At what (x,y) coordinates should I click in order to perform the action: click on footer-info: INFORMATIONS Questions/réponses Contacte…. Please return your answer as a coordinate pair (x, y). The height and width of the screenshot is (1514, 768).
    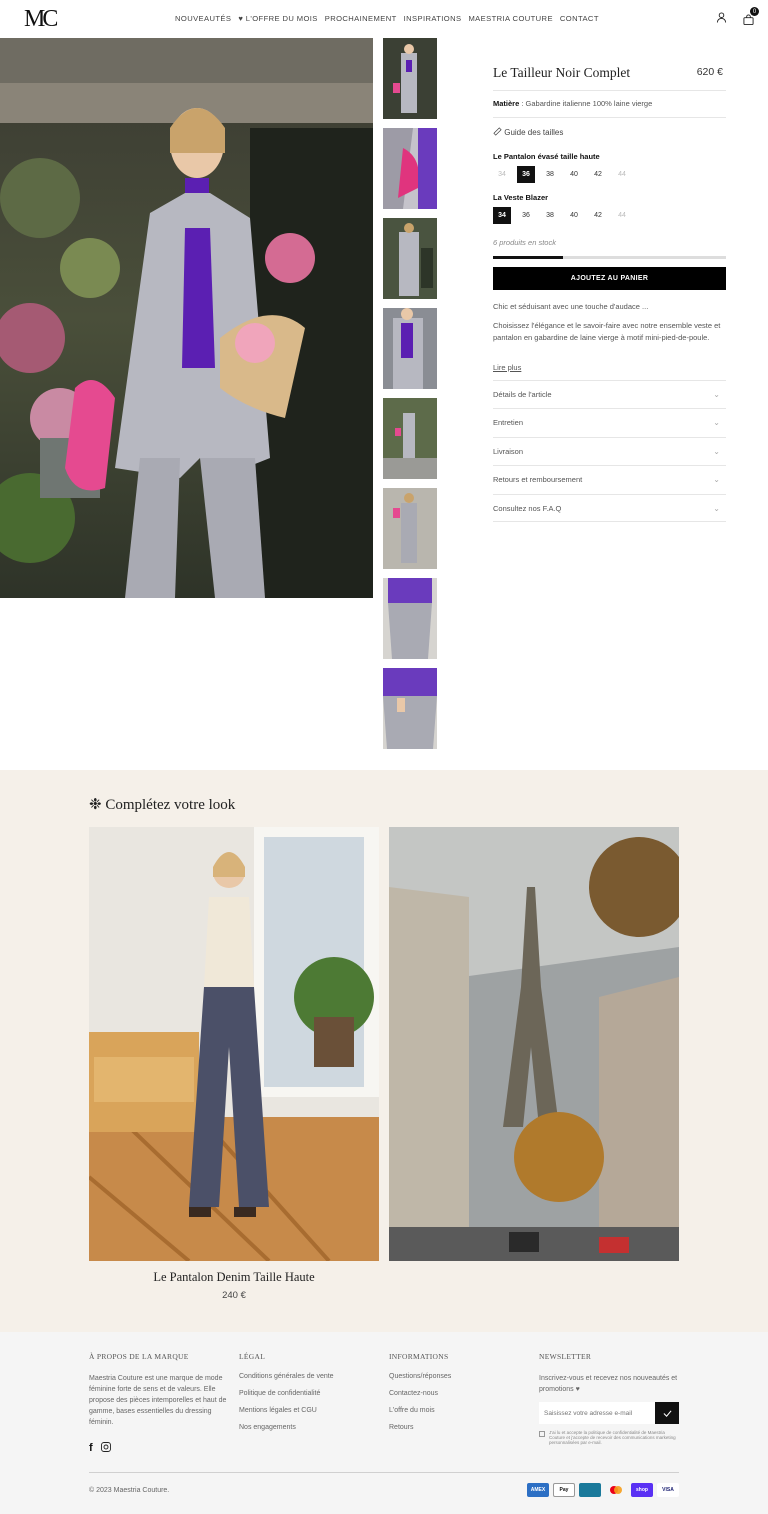
    Looking at the image, I should click on (459, 1396).